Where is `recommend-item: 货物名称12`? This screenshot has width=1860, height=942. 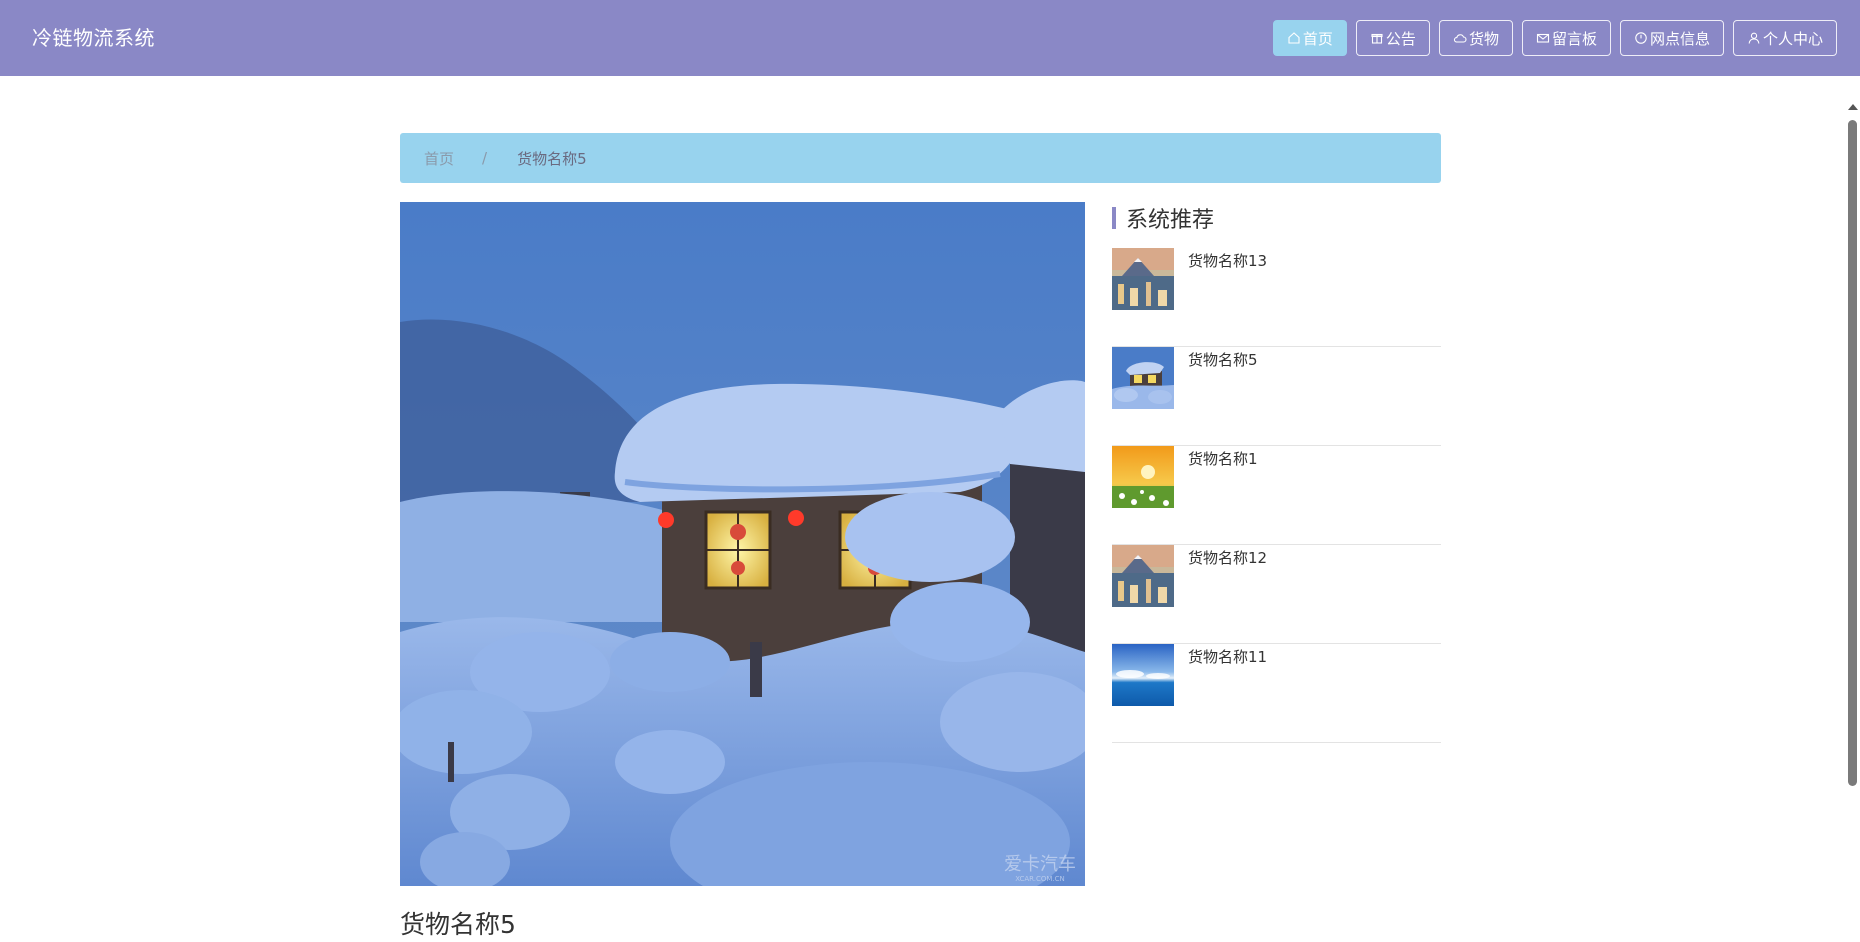 recommend-item: 货物名称12 is located at coordinates (1276, 594).